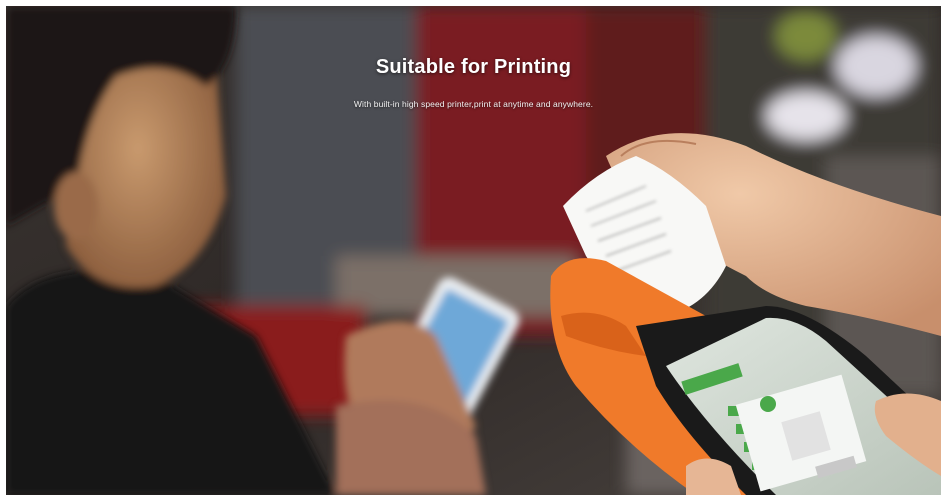 The image size is (947, 501). What do you see at coordinates (768, 404) in the screenshot?
I see `check-icon` at bounding box center [768, 404].